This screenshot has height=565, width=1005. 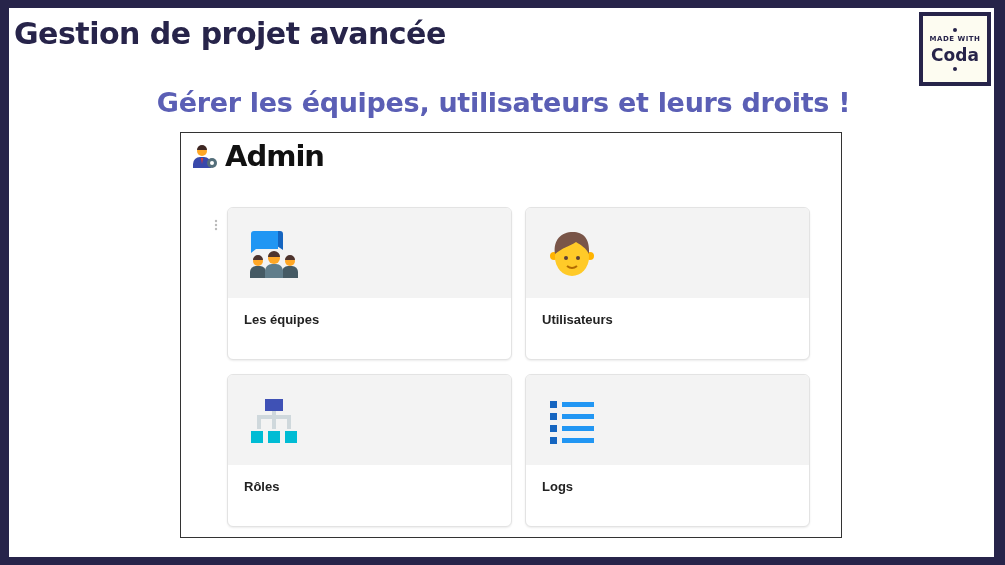 What do you see at coordinates (369, 283) in the screenshot?
I see `card-link: Les équipes` at bounding box center [369, 283].